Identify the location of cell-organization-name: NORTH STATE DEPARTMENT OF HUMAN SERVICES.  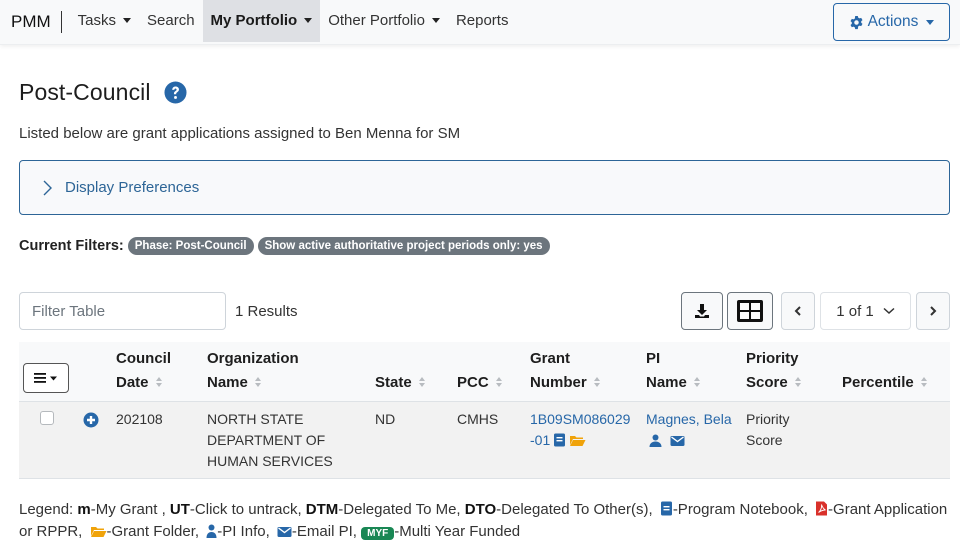
(285, 440).